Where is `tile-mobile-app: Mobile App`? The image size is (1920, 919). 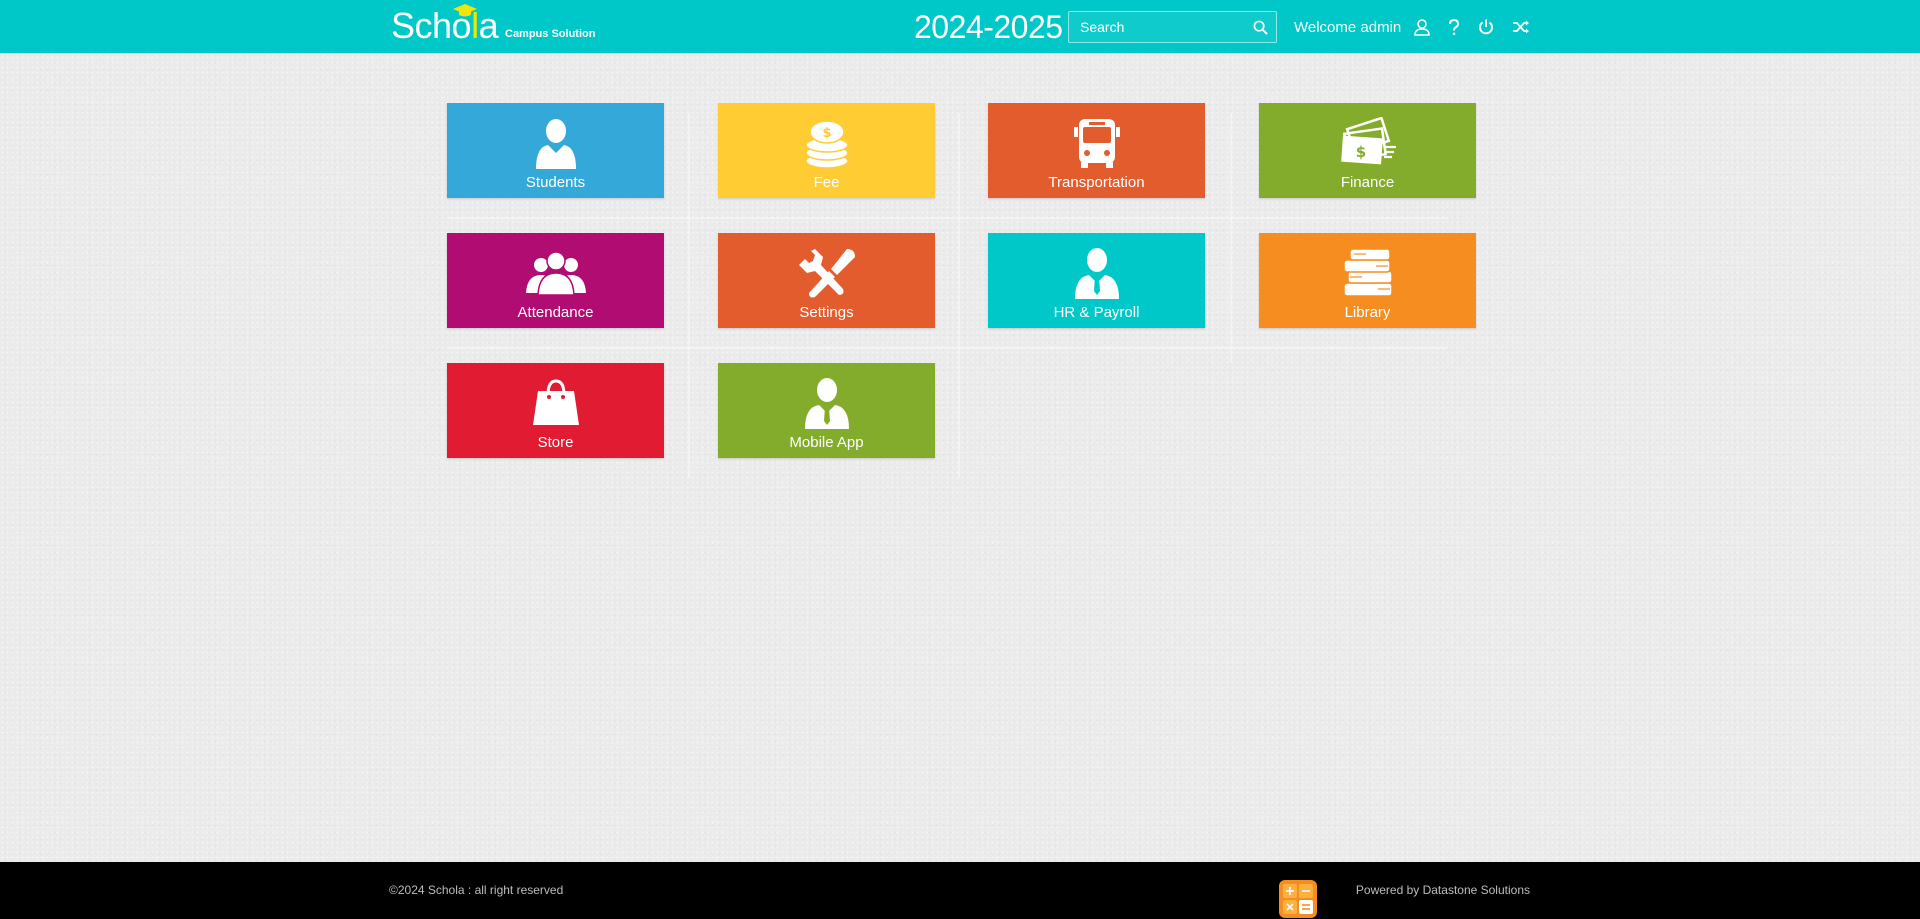 tile-mobile-app: Mobile App is located at coordinates (826, 410).